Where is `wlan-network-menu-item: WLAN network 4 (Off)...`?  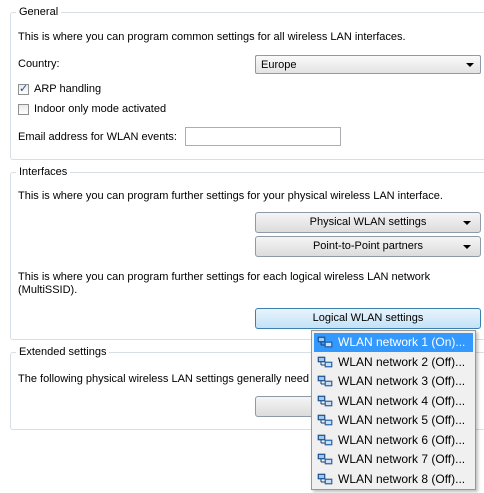 wlan-network-menu-item: WLAN network 4 (Off)... is located at coordinates (393, 401).